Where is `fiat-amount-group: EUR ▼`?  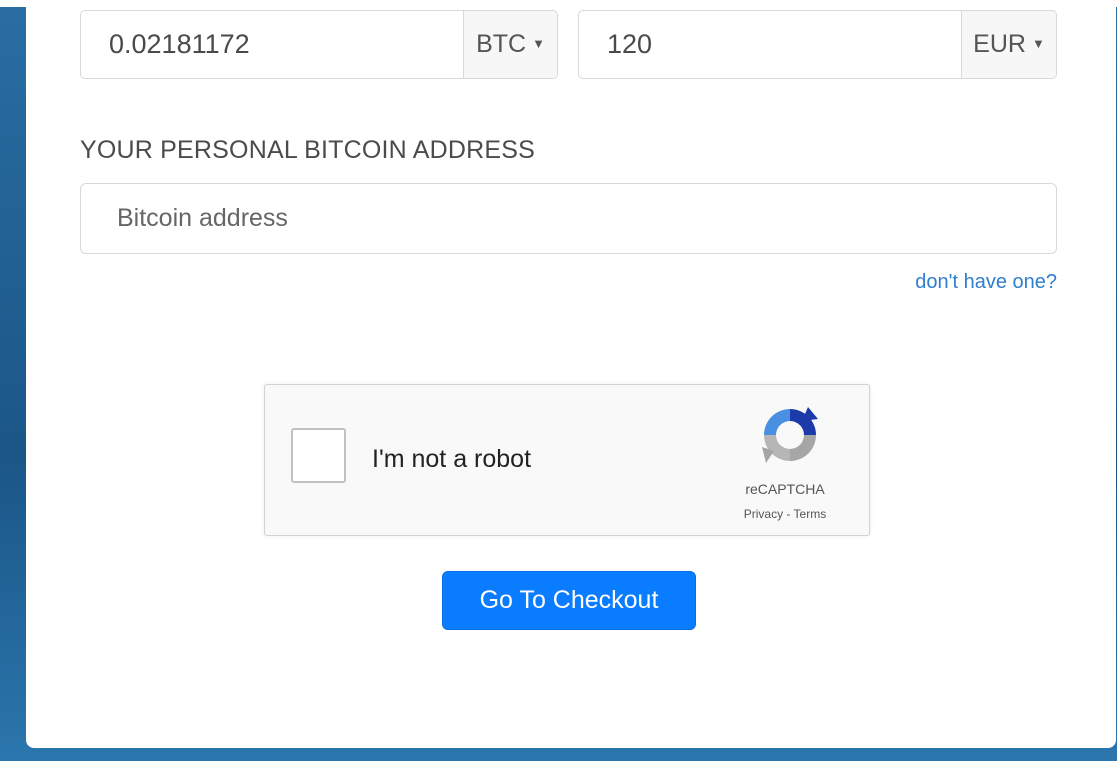 fiat-amount-group: EUR ▼ is located at coordinates (817, 44).